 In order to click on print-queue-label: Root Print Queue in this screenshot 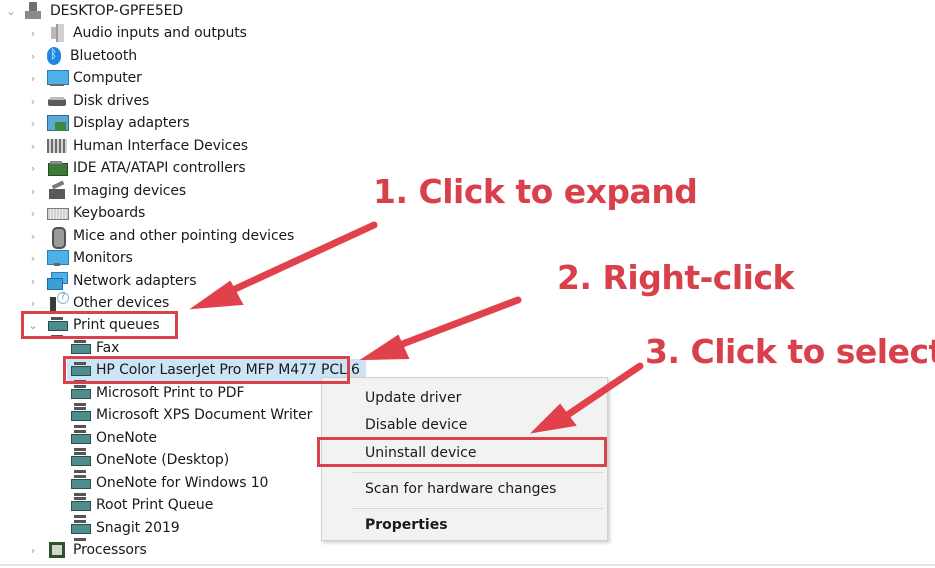, I will do `click(155, 505)`.